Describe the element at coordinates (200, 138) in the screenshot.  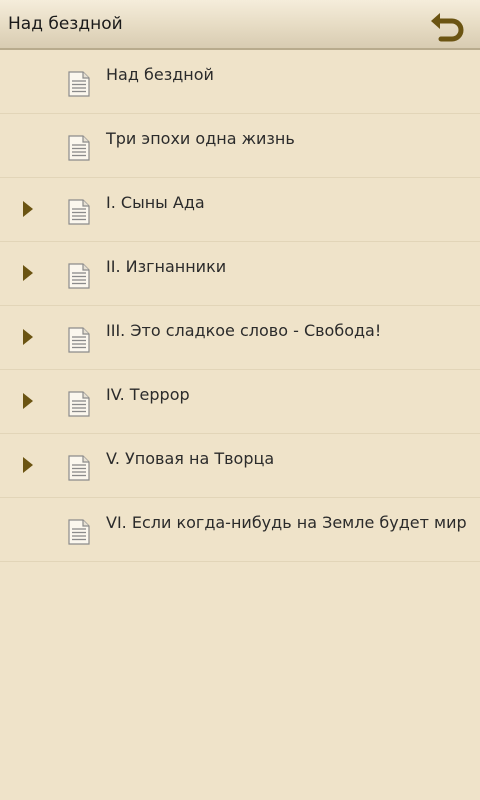
I see `toc-item-label: Три эпохи одна жизнь` at that location.